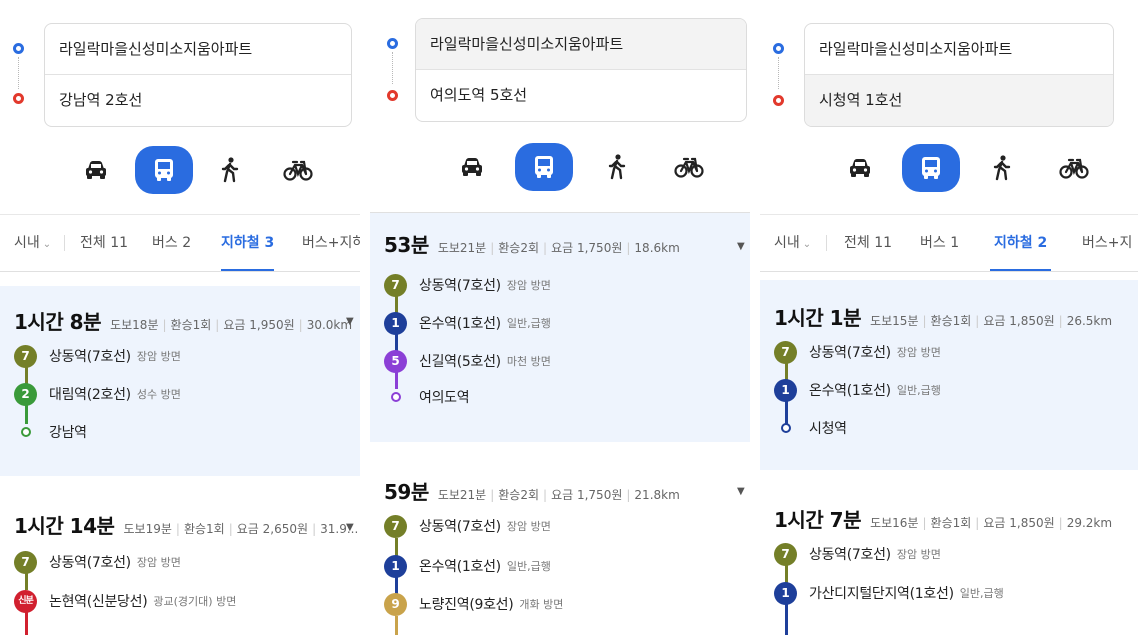  What do you see at coordinates (183, 320) in the screenshot?
I see `route-summary: 1시간 8분 도보18분 | 환승1회 | 요금 1,950원 | 30.0km` at bounding box center [183, 320].